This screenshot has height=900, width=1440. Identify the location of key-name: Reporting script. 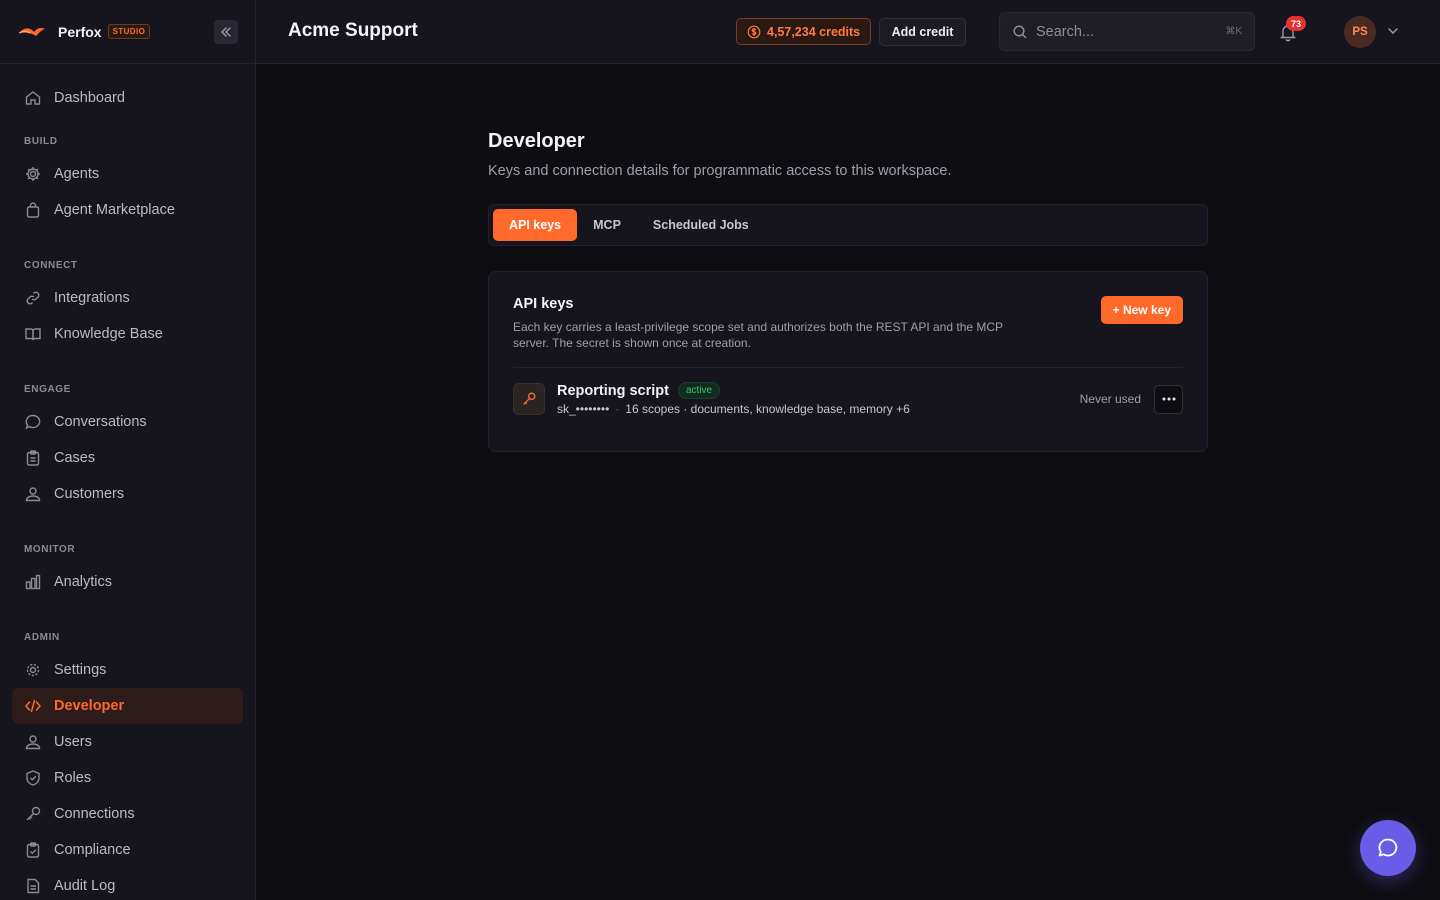
(613, 390).